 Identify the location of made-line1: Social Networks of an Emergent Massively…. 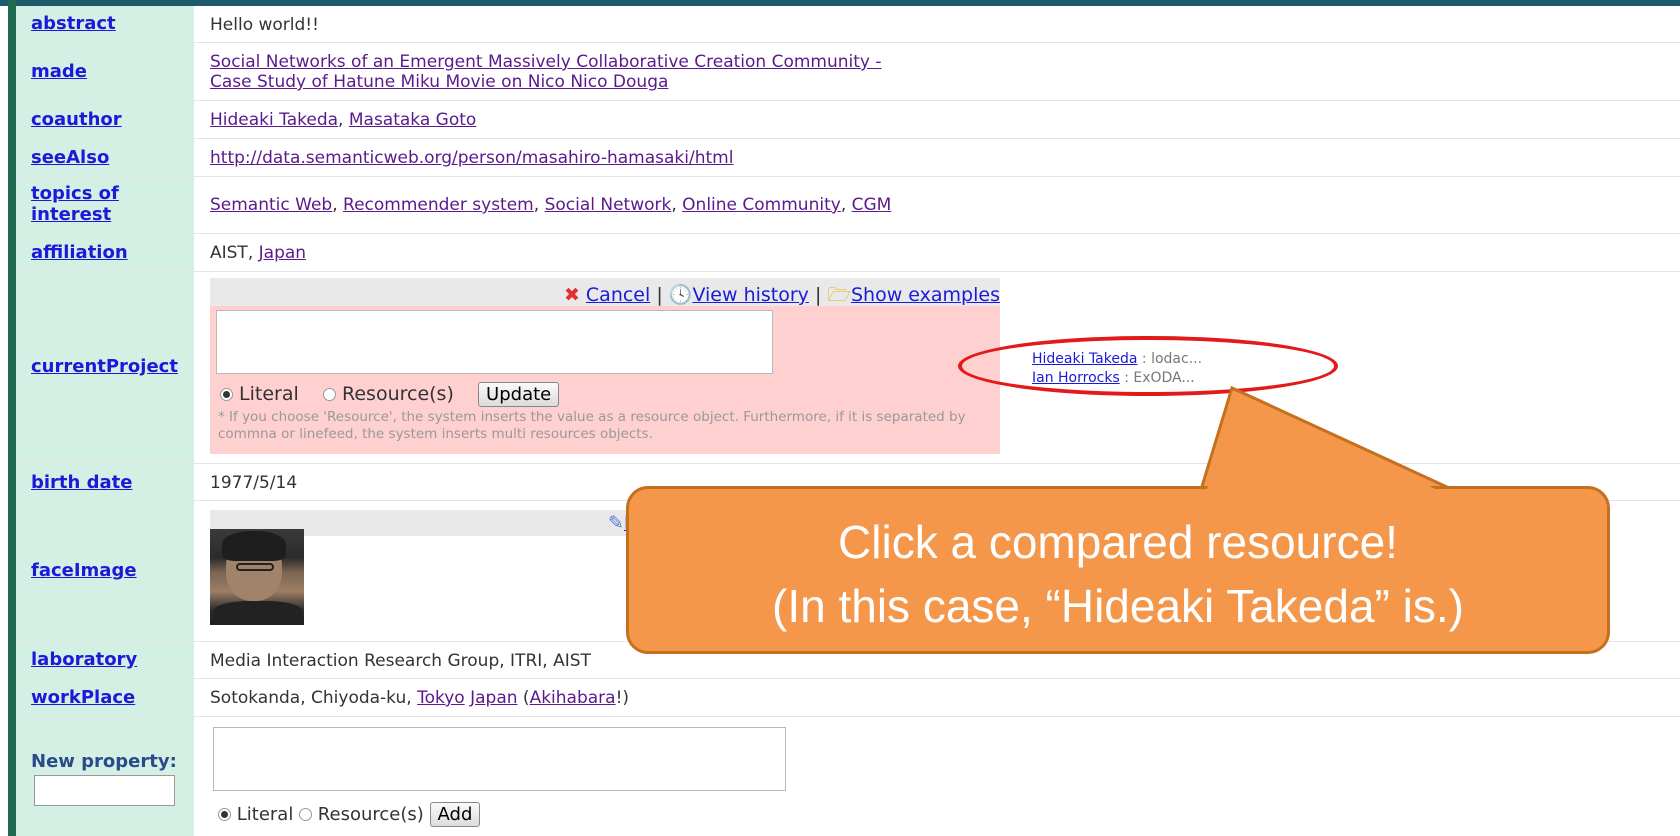
(546, 62).